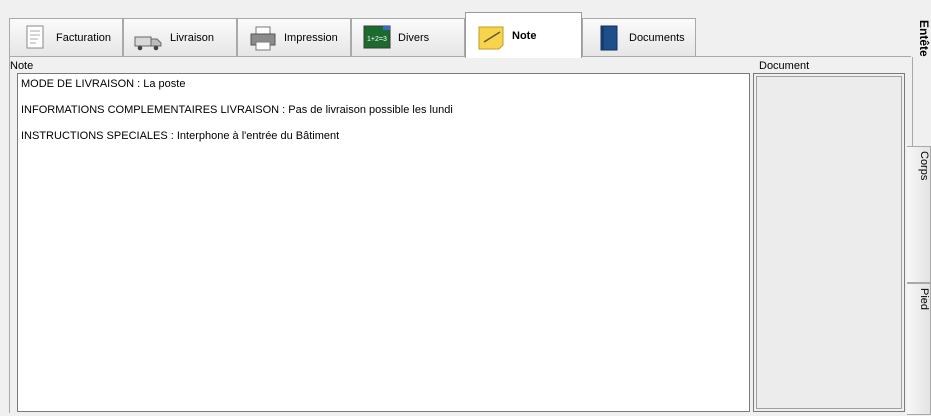 This screenshot has width=931, height=416. Describe the element at coordinates (784, 66) in the screenshot. I see `document-label: Document` at that location.